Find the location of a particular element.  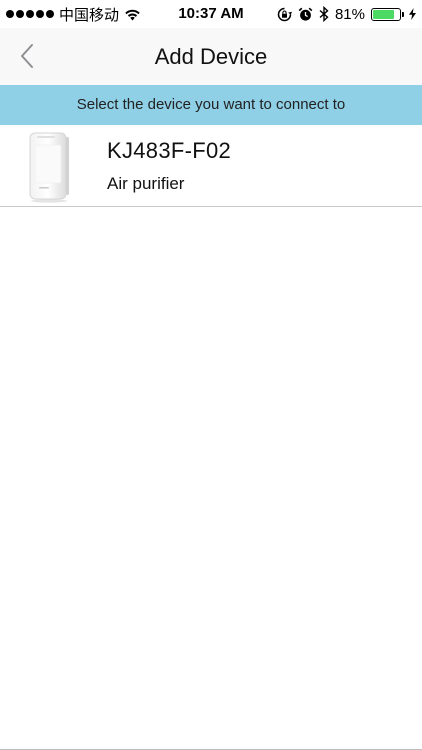

device-list: KJ483F-F02 Air purifier is located at coordinates (211, 166).